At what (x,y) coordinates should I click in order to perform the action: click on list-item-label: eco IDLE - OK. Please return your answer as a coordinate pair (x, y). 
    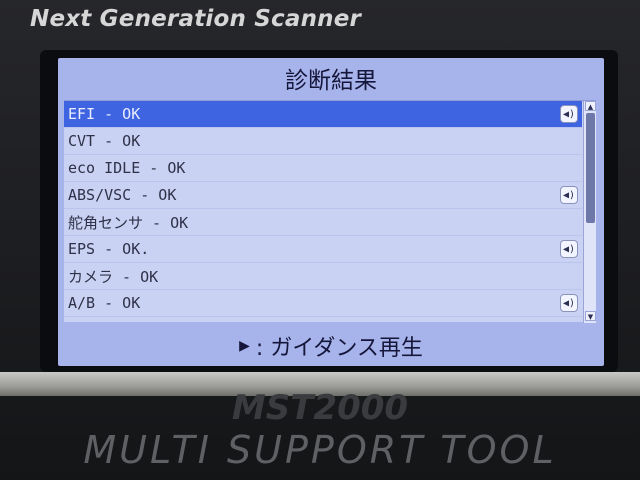
    Looking at the image, I should click on (127, 168).